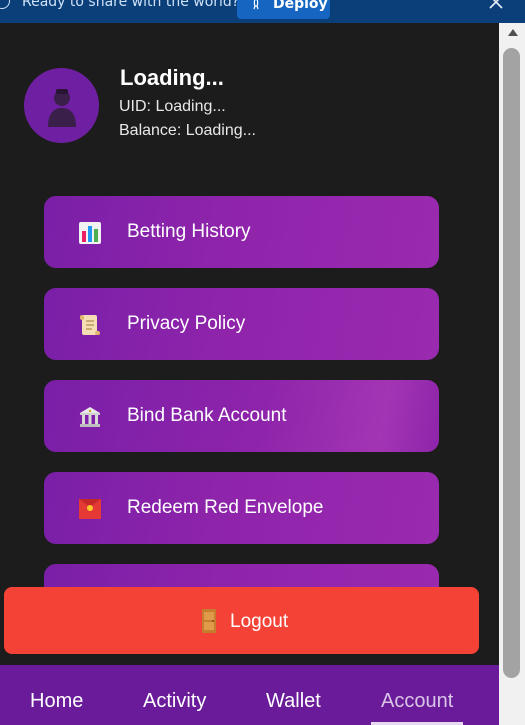  I want to click on nav-wallet: Wallet, so click(293, 701).